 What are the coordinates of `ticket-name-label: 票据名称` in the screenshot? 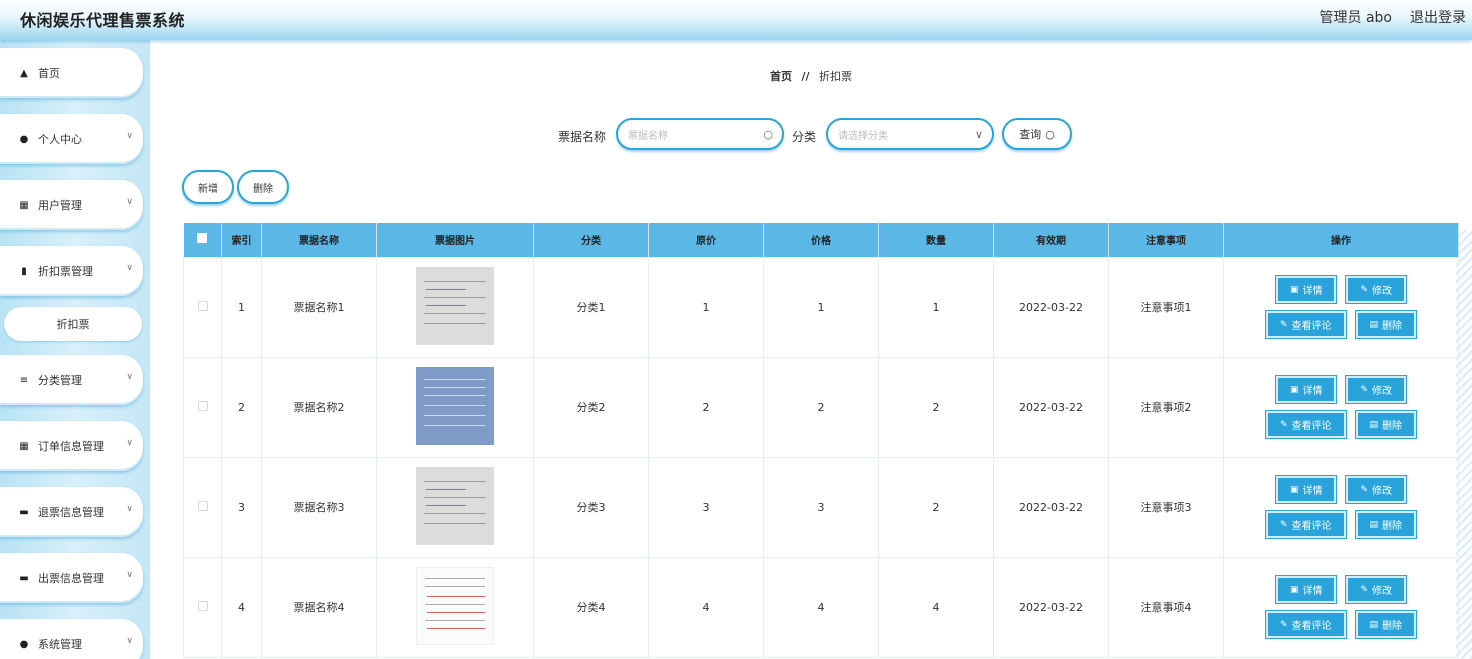 It's located at (582, 137).